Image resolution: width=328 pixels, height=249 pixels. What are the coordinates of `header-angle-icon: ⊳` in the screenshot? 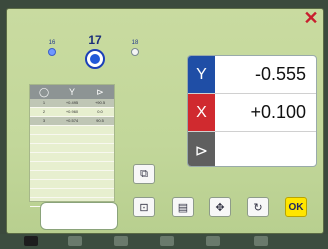 It's located at (100, 92).